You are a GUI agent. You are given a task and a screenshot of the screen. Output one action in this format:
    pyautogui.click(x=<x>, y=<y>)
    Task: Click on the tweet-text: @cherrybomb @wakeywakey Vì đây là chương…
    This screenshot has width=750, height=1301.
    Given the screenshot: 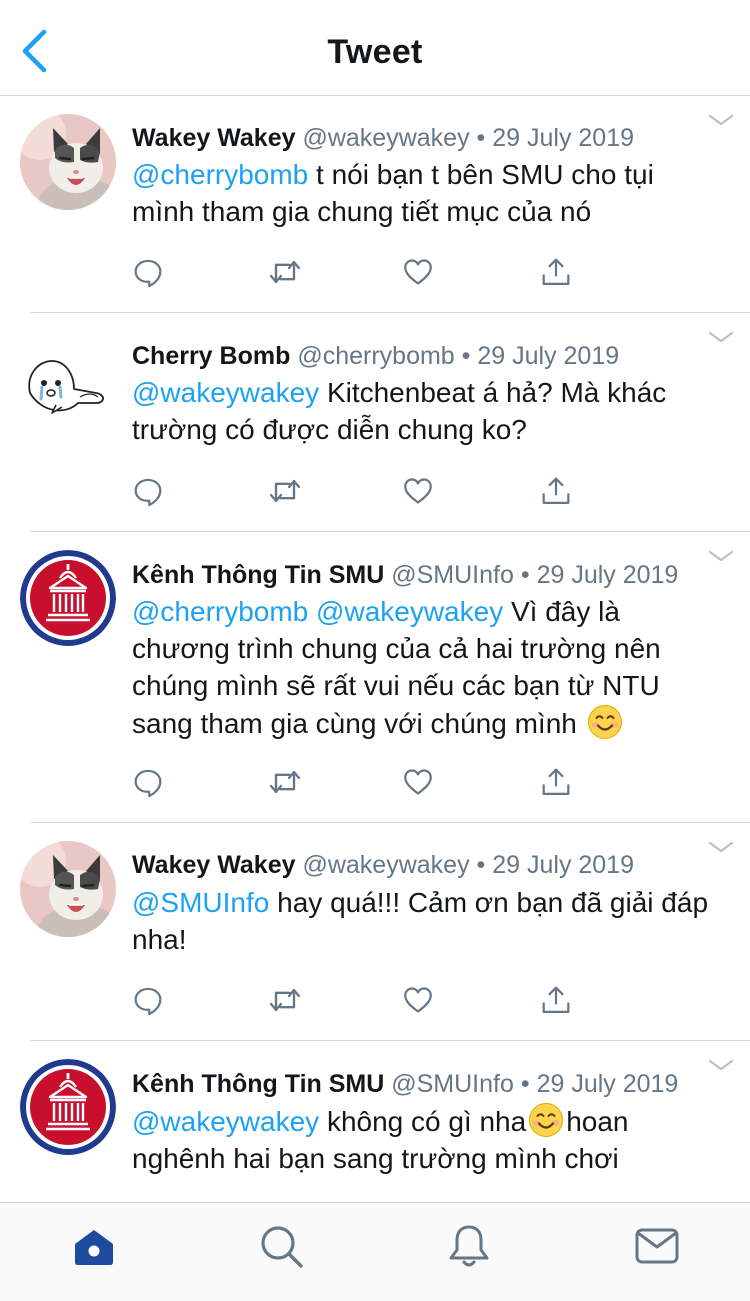 What is the action you would take?
    pyautogui.click(x=422, y=667)
    